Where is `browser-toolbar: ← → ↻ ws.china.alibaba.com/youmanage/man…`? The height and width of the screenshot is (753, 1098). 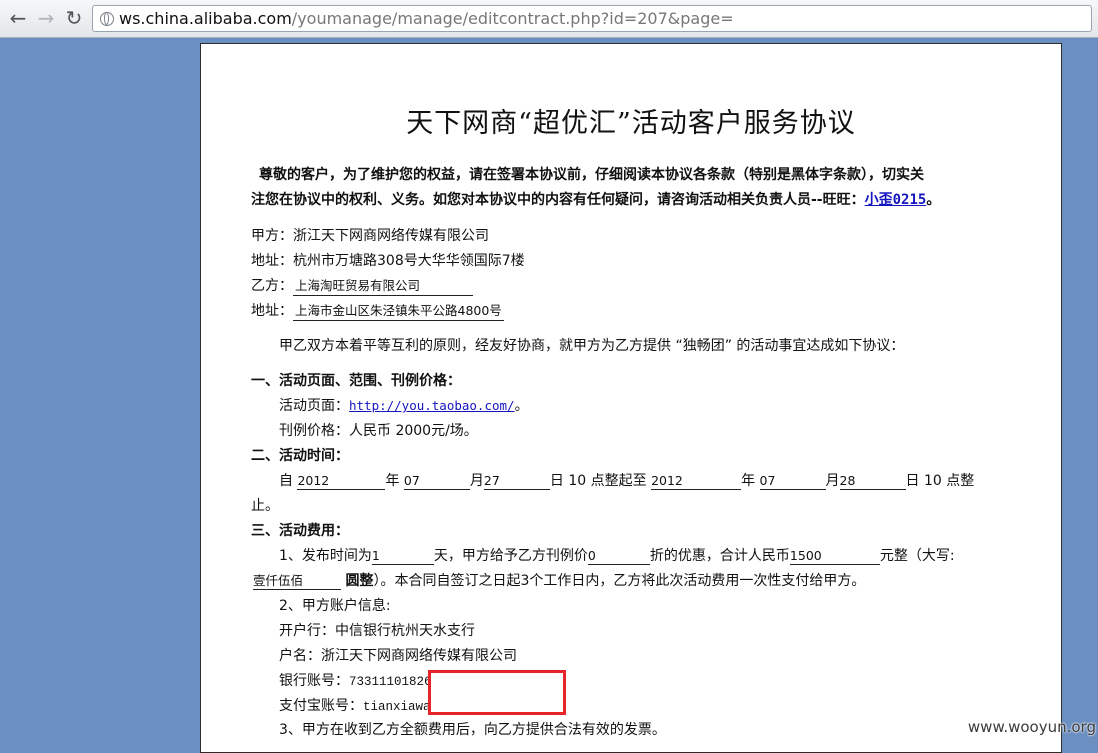
browser-toolbar: ← → ↻ ws.china.alibaba.com/youmanage/man… is located at coordinates (549, 19).